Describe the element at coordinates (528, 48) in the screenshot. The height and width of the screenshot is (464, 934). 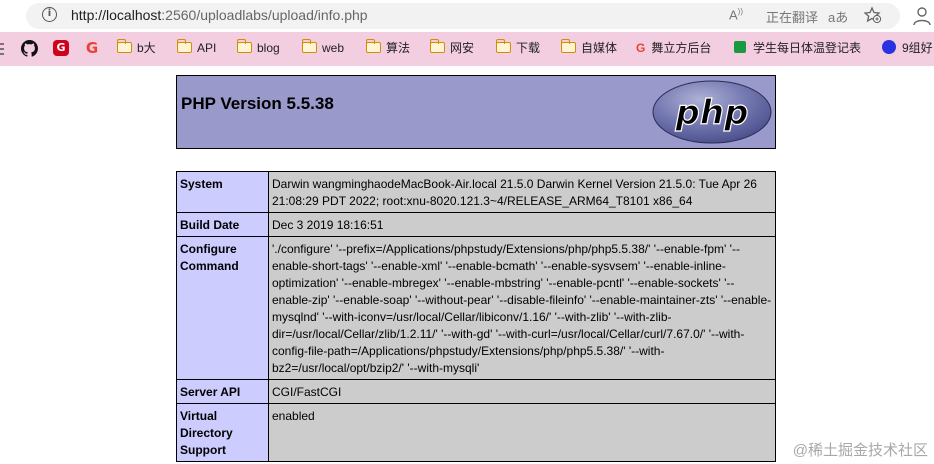
I see `bookmark-label: 下载` at that location.